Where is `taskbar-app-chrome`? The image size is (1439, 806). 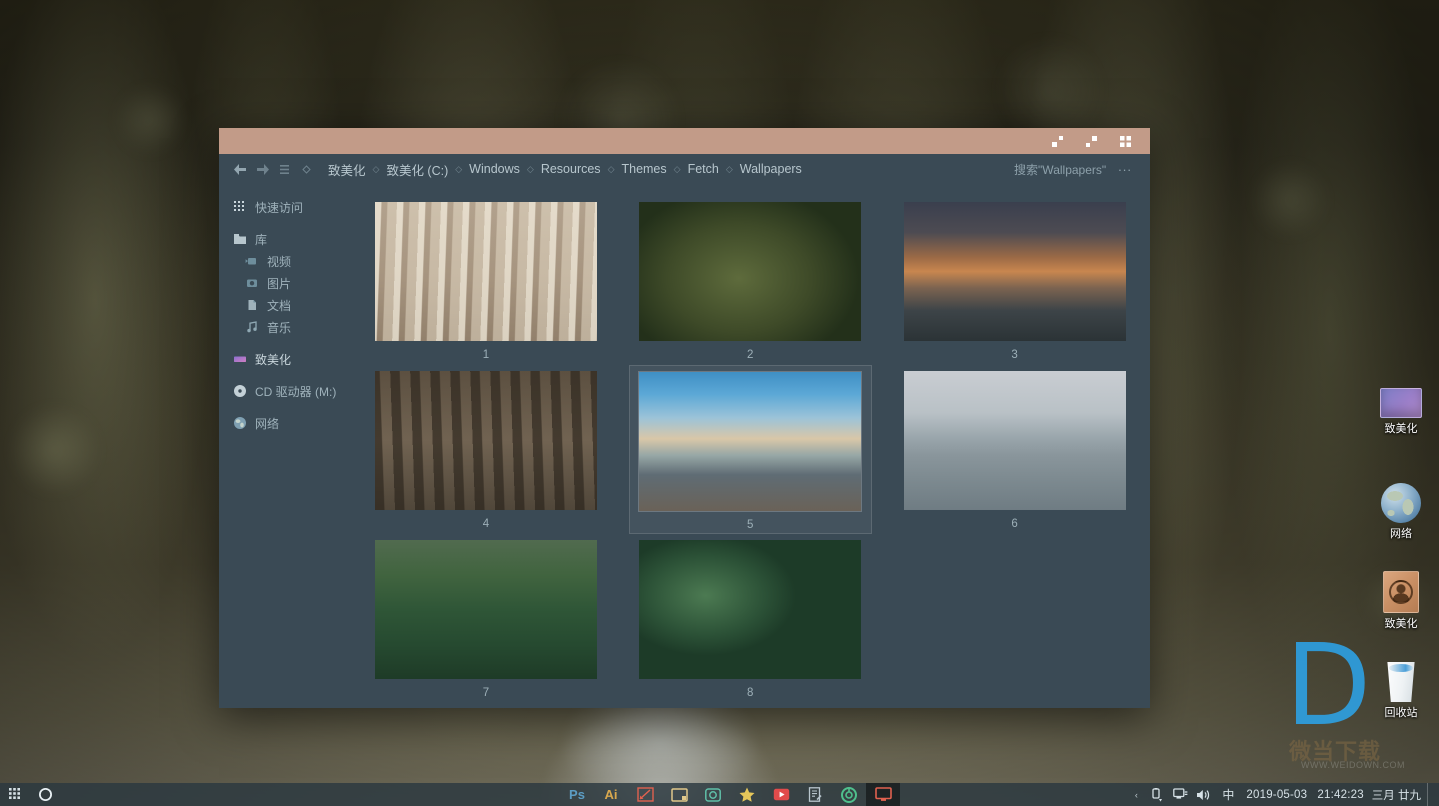
taskbar-app-chrome is located at coordinates (849, 794).